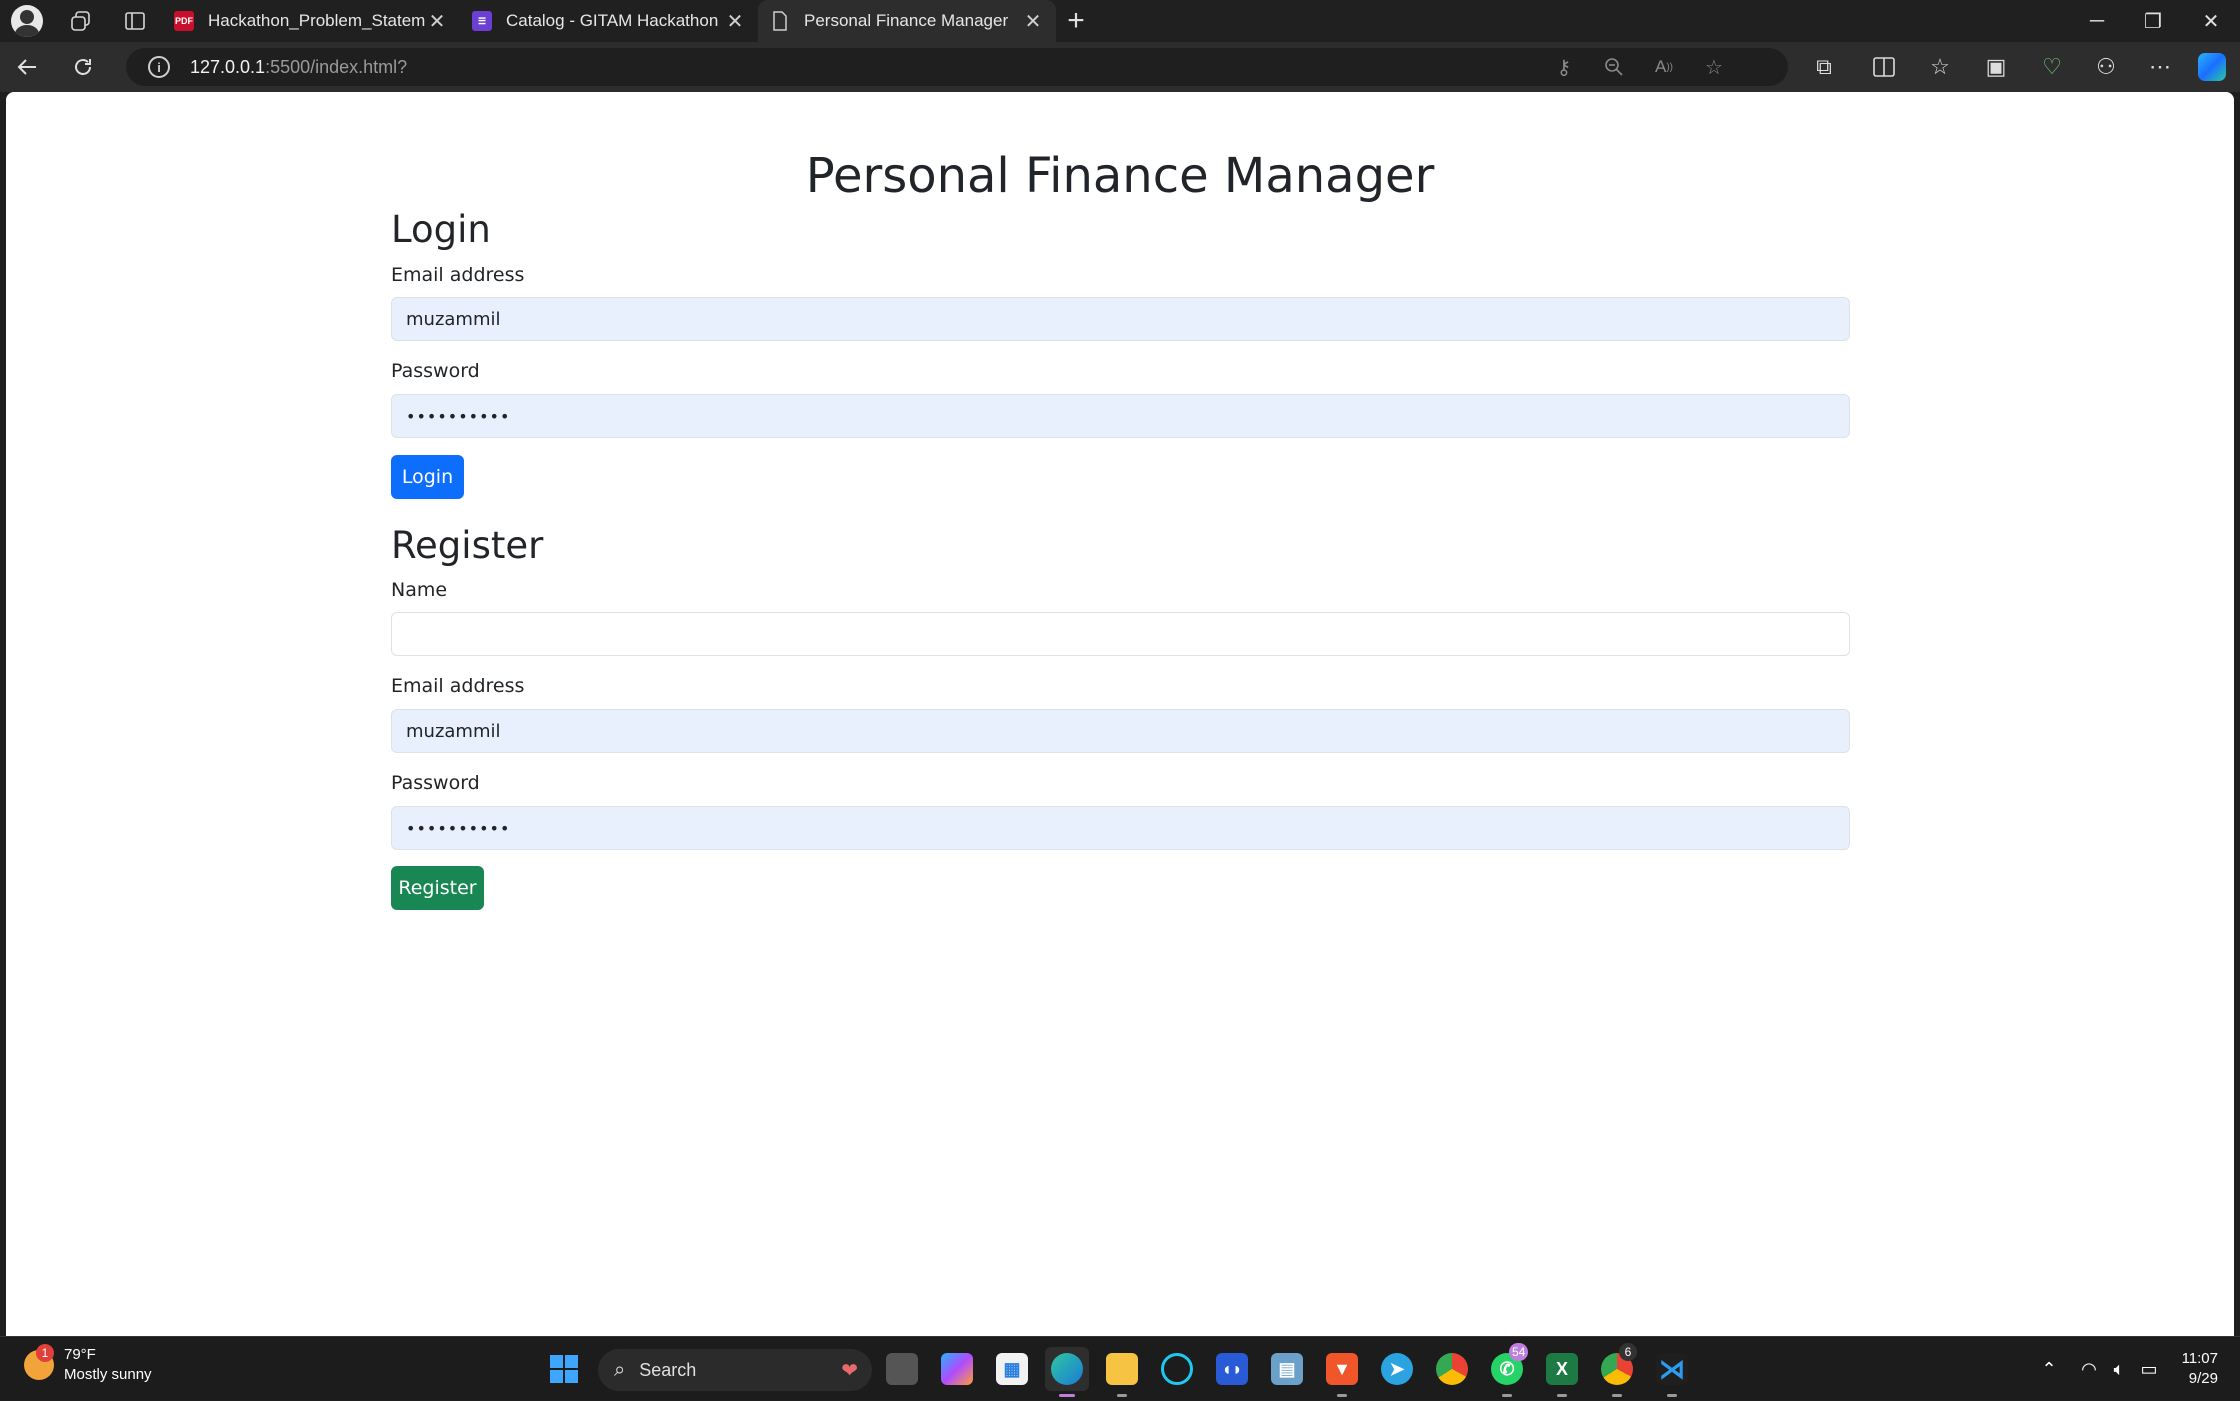 Image resolution: width=2240 pixels, height=1401 pixels. I want to click on login-button: Login, so click(427, 477).